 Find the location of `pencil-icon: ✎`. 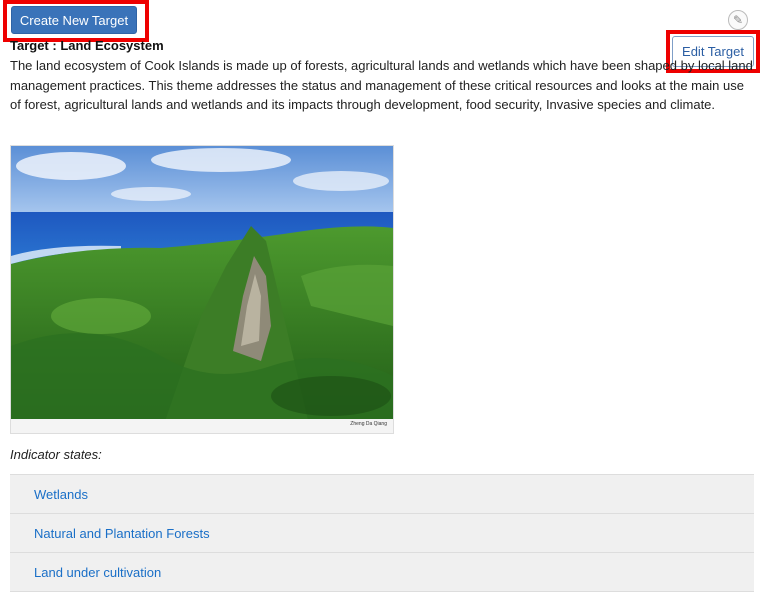

pencil-icon: ✎ is located at coordinates (738, 20).